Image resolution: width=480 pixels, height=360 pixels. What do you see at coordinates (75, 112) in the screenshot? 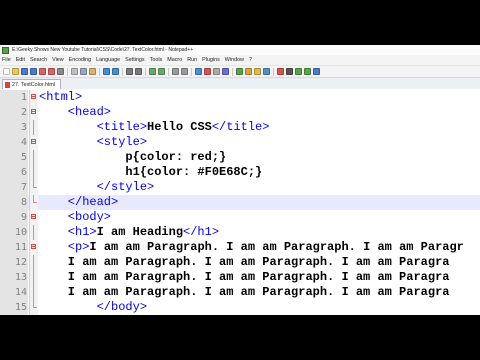
I see `code-text: <head>` at bounding box center [75, 112].